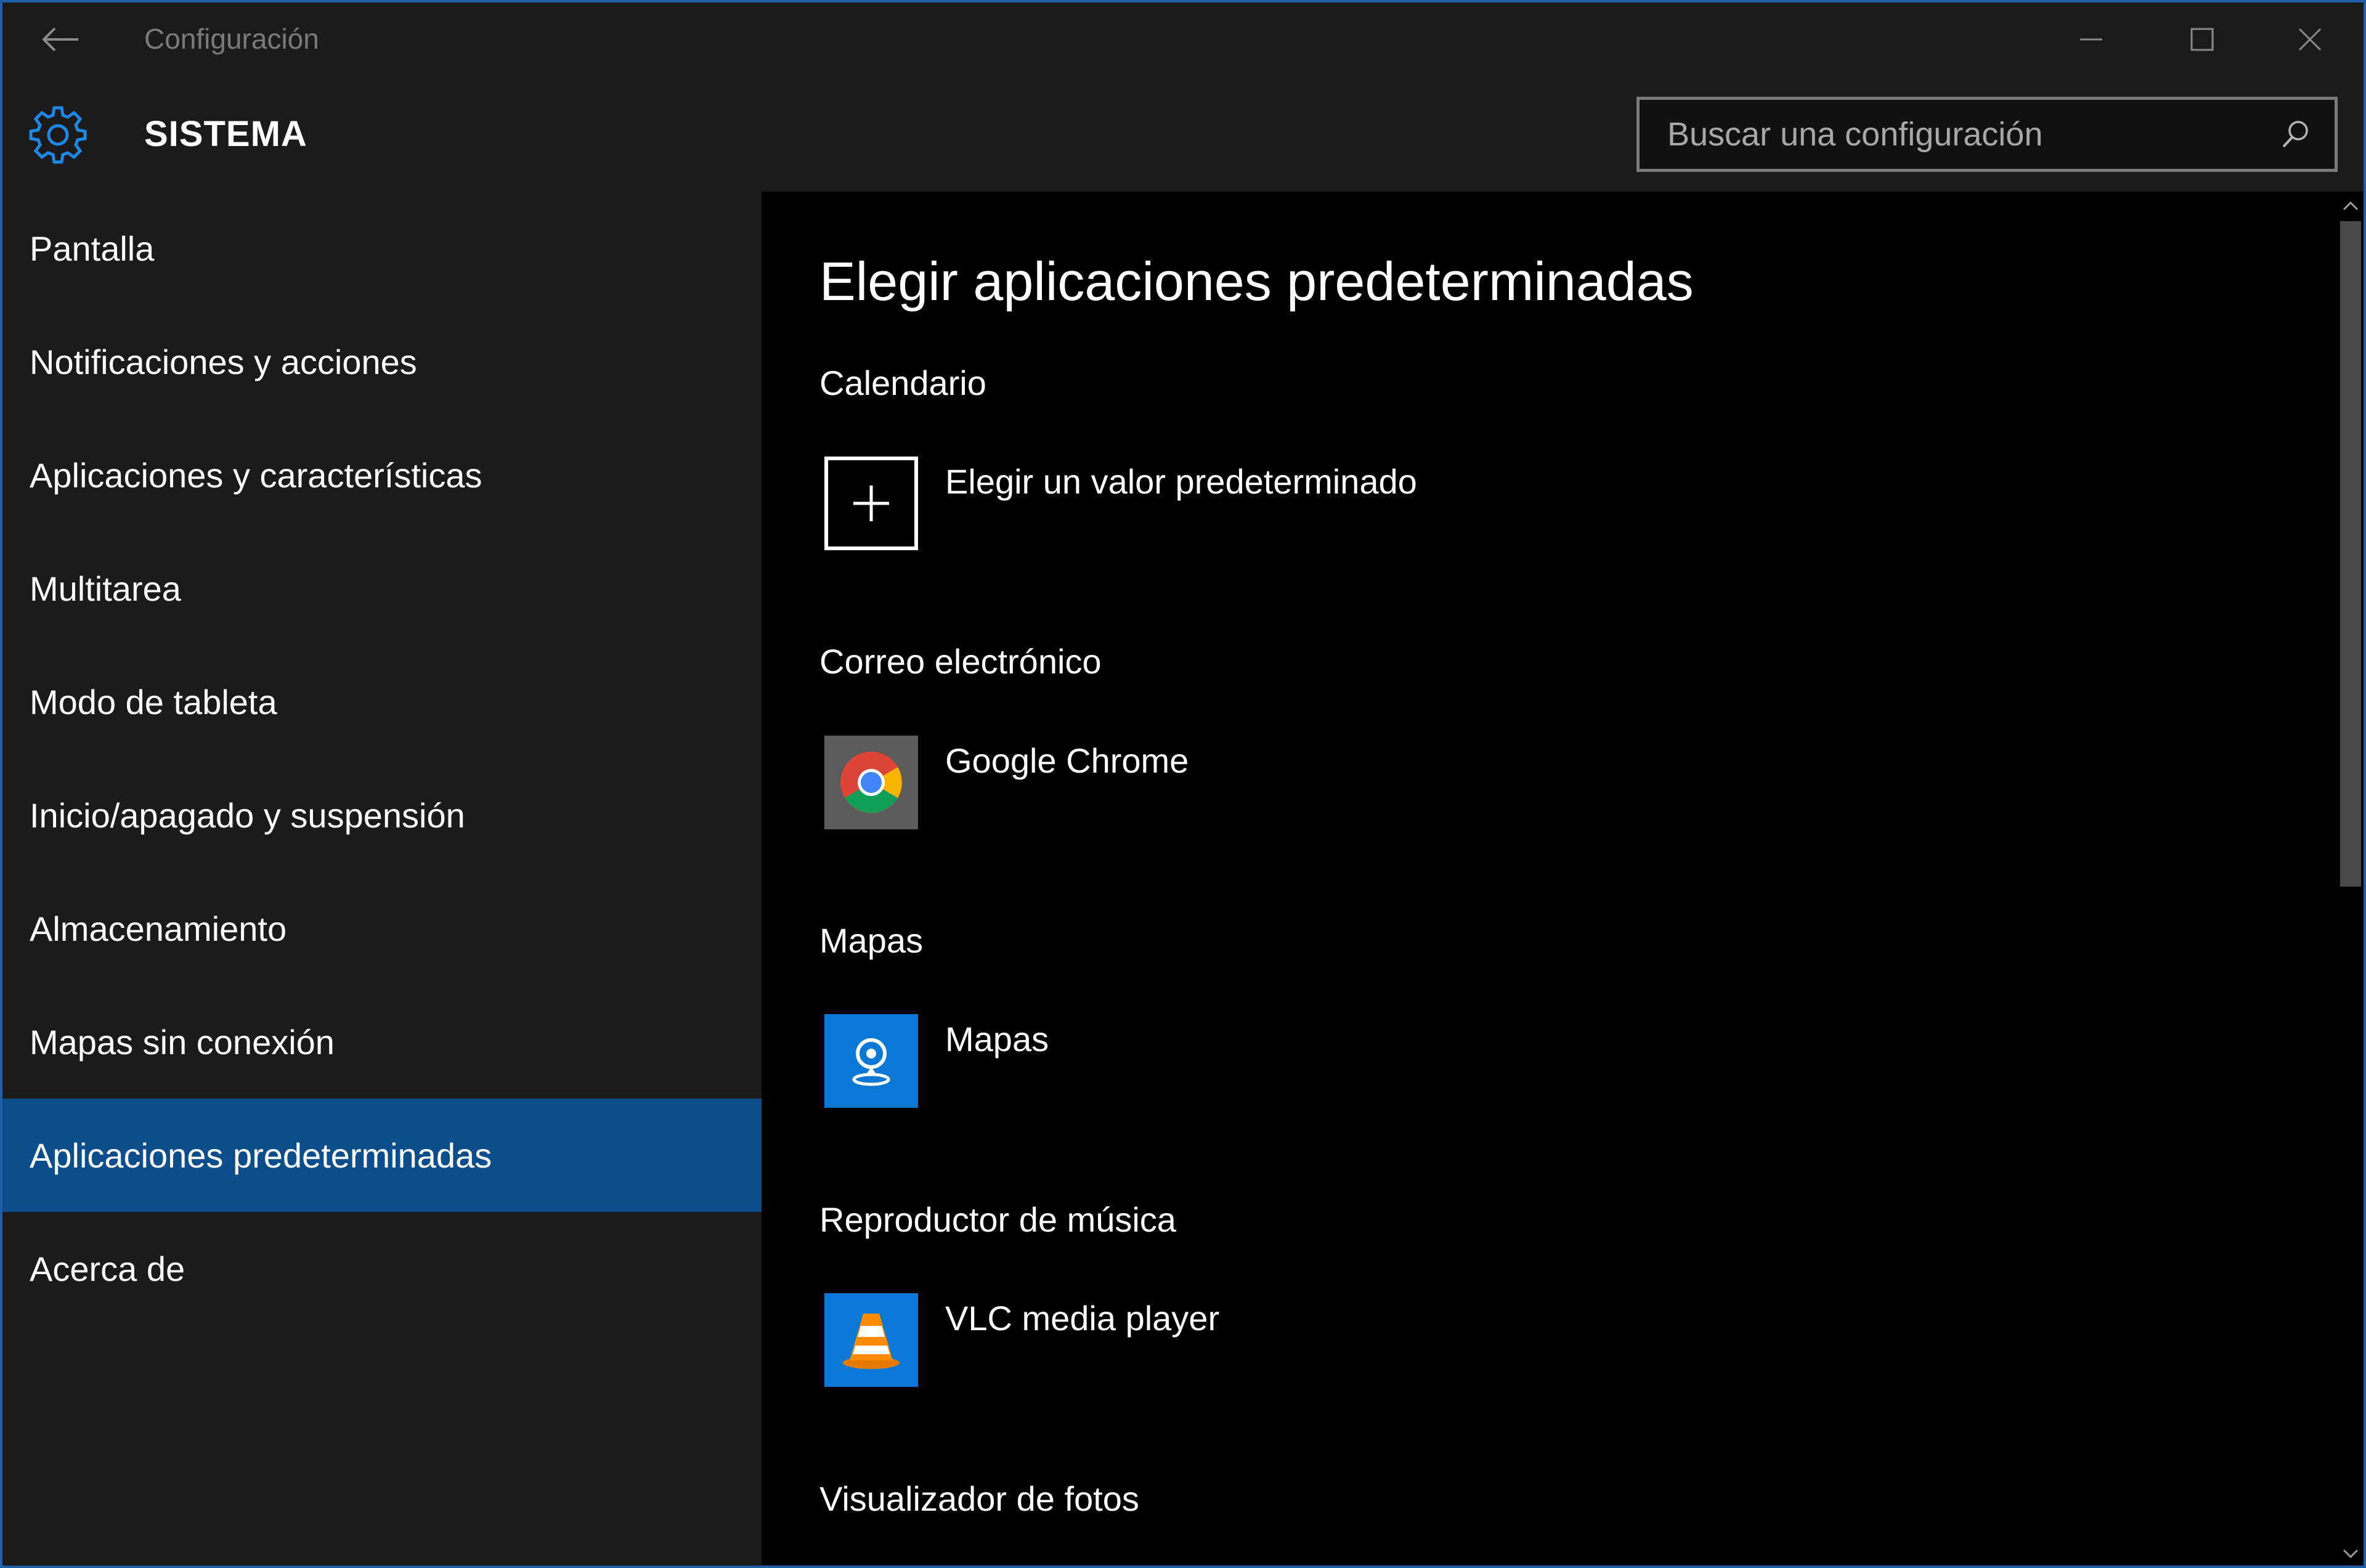 This screenshot has width=2366, height=1568. I want to click on maximize-icon, so click(2202, 39).